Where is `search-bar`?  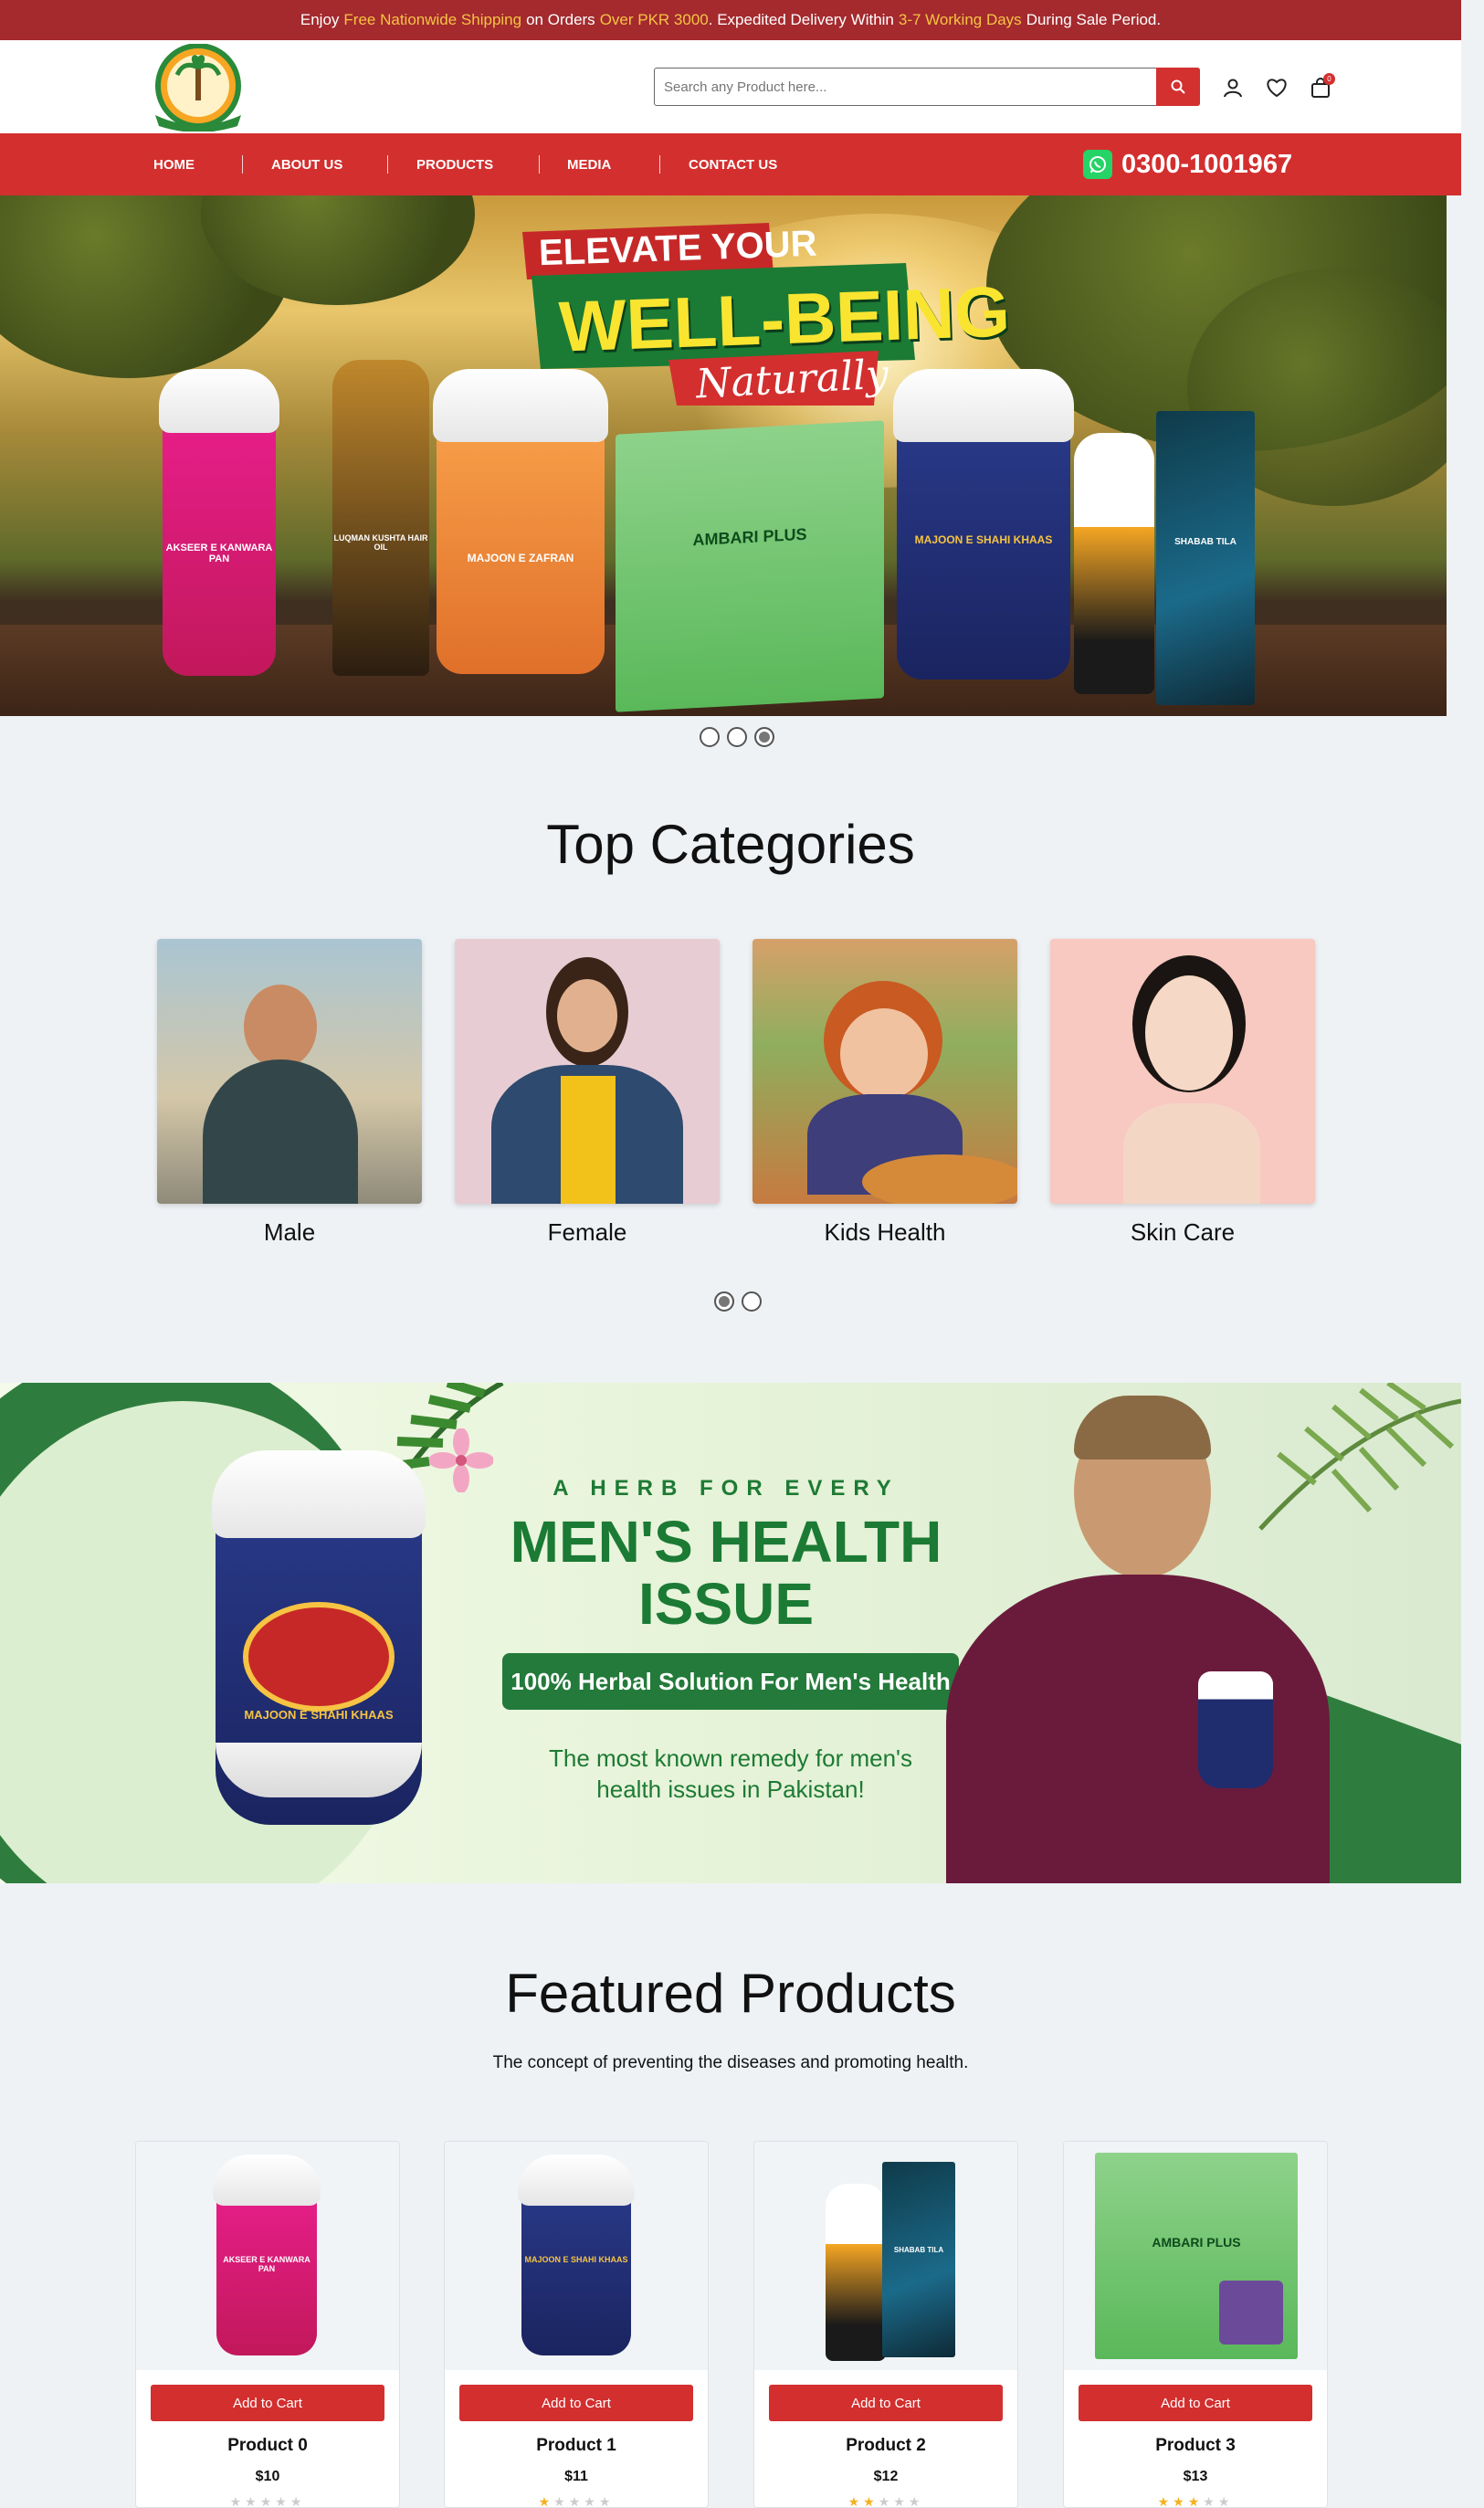 search-bar is located at coordinates (927, 87).